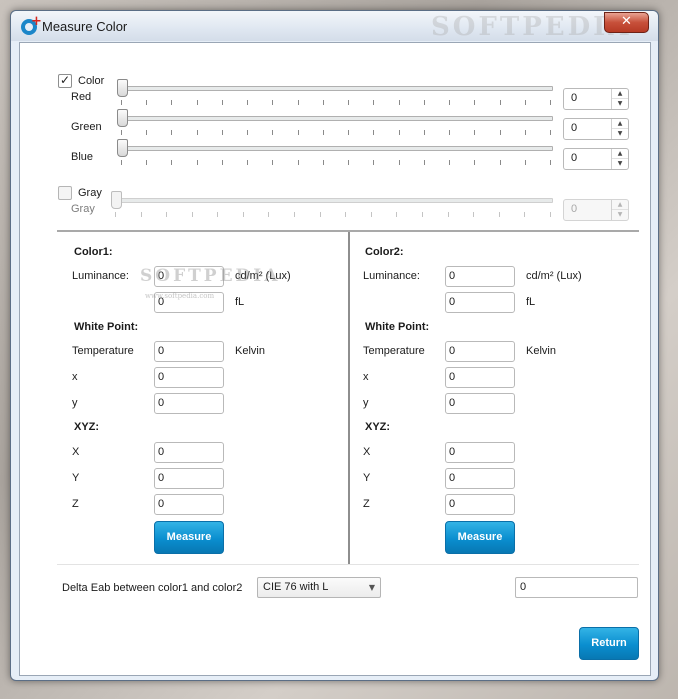 Image resolution: width=678 pixels, height=699 pixels. Describe the element at coordinates (626, 22) in the screenshot. I see `close-button: ✕` at that location.